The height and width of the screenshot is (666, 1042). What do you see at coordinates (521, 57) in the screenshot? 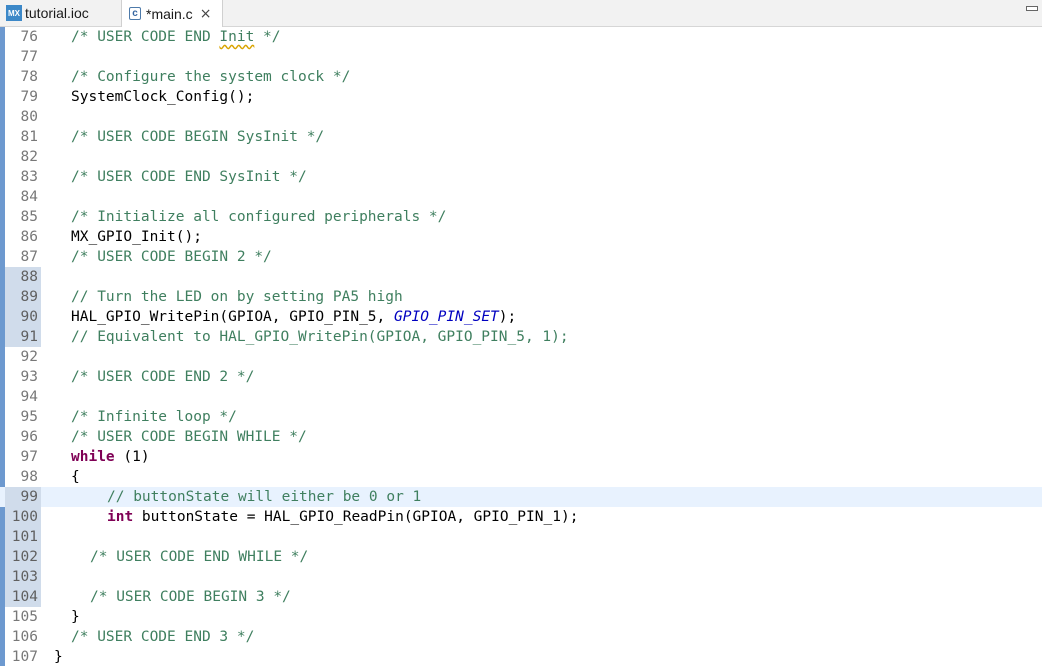
I see `code-line: 77` at bounding box center [521, 57].